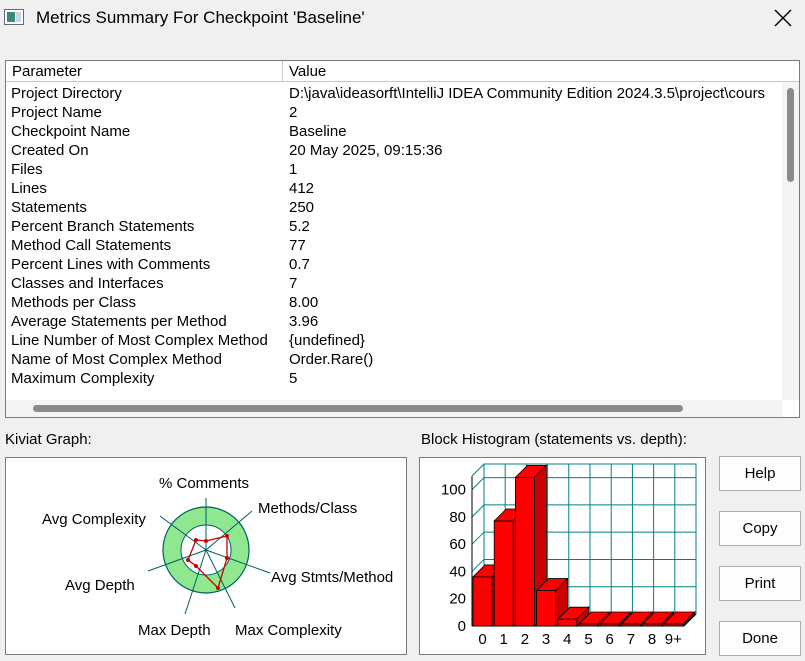 Image resolution: width=805 pixels, height=661 pixels. What do you see at coordinates (299, 264) in the screenshot?
I see `row-value: 0.7` at bounding box center [299, 264].